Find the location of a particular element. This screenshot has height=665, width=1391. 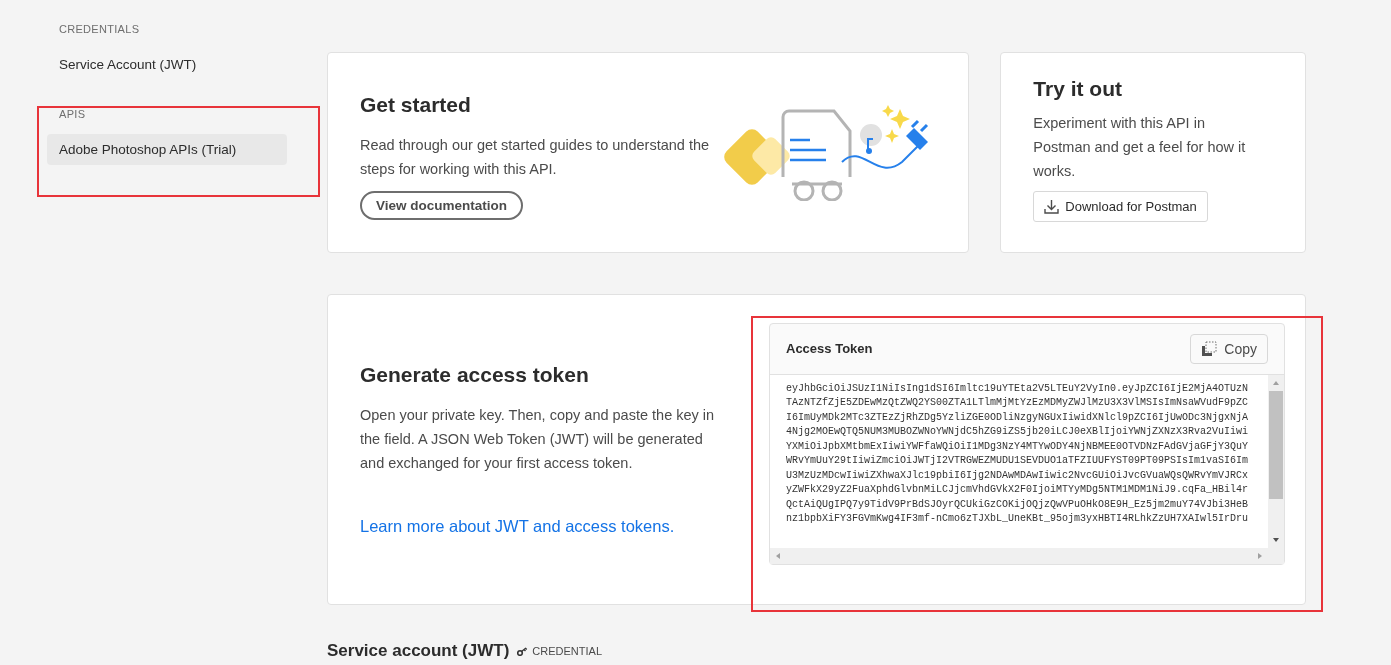

sidebar-item: Adobe Photoshop APIs (Trial) is located at coordinates (167, 149).